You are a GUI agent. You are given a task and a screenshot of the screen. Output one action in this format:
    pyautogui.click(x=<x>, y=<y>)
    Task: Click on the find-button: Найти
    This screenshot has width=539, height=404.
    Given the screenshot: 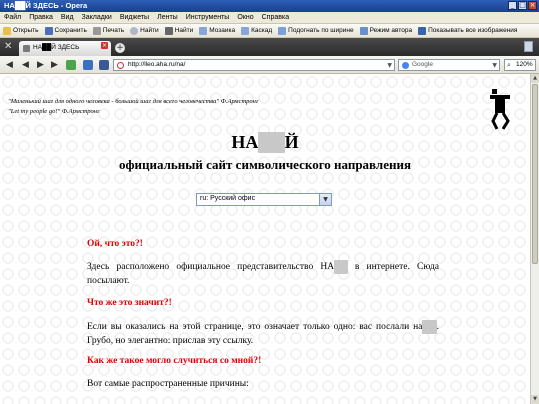 What is the action you would take?
    pyautogui.click(x=144, y=30)
    